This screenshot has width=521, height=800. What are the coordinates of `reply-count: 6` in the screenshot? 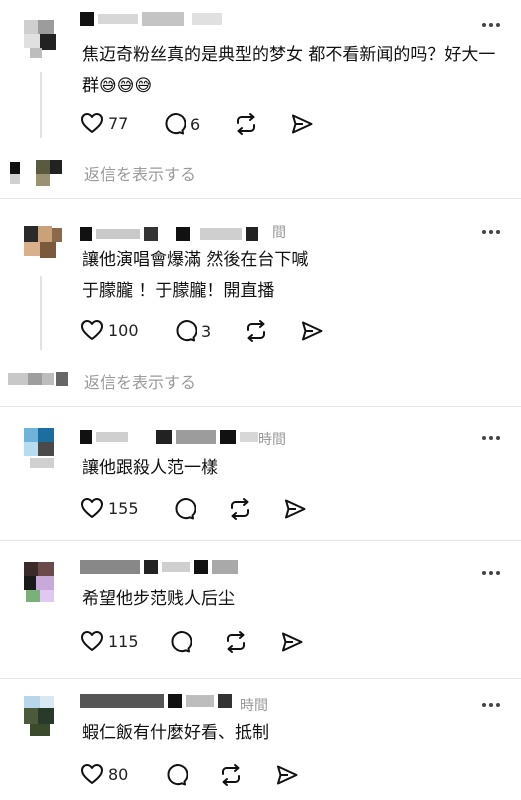 It's located at (195, 124).